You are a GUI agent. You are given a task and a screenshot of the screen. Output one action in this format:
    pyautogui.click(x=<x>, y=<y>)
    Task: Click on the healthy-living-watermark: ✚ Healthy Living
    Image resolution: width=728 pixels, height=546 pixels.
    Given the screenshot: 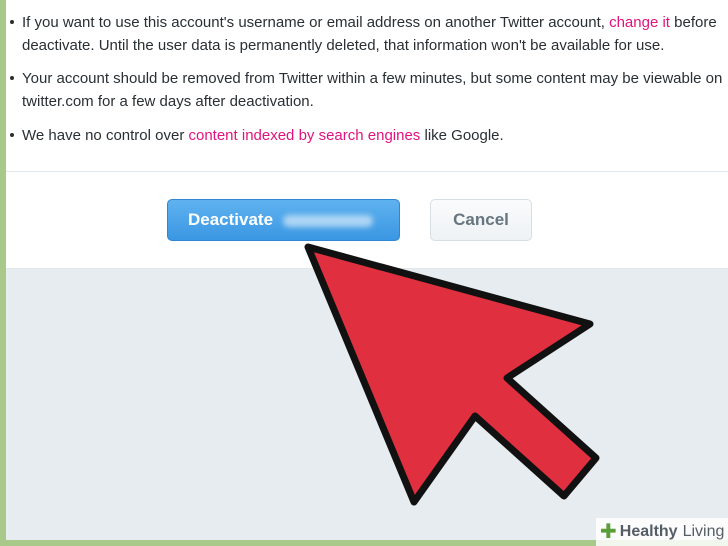 What is the action you would take?
    pyautogui.click(x=662, y=532)
    